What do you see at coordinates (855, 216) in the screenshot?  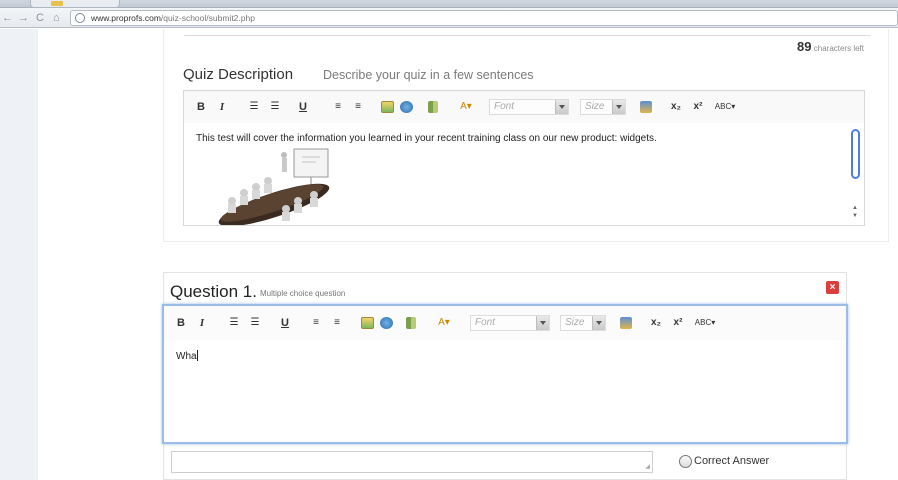 I see `scroll-down-icon: ▼` at bounding box center [855, 216].